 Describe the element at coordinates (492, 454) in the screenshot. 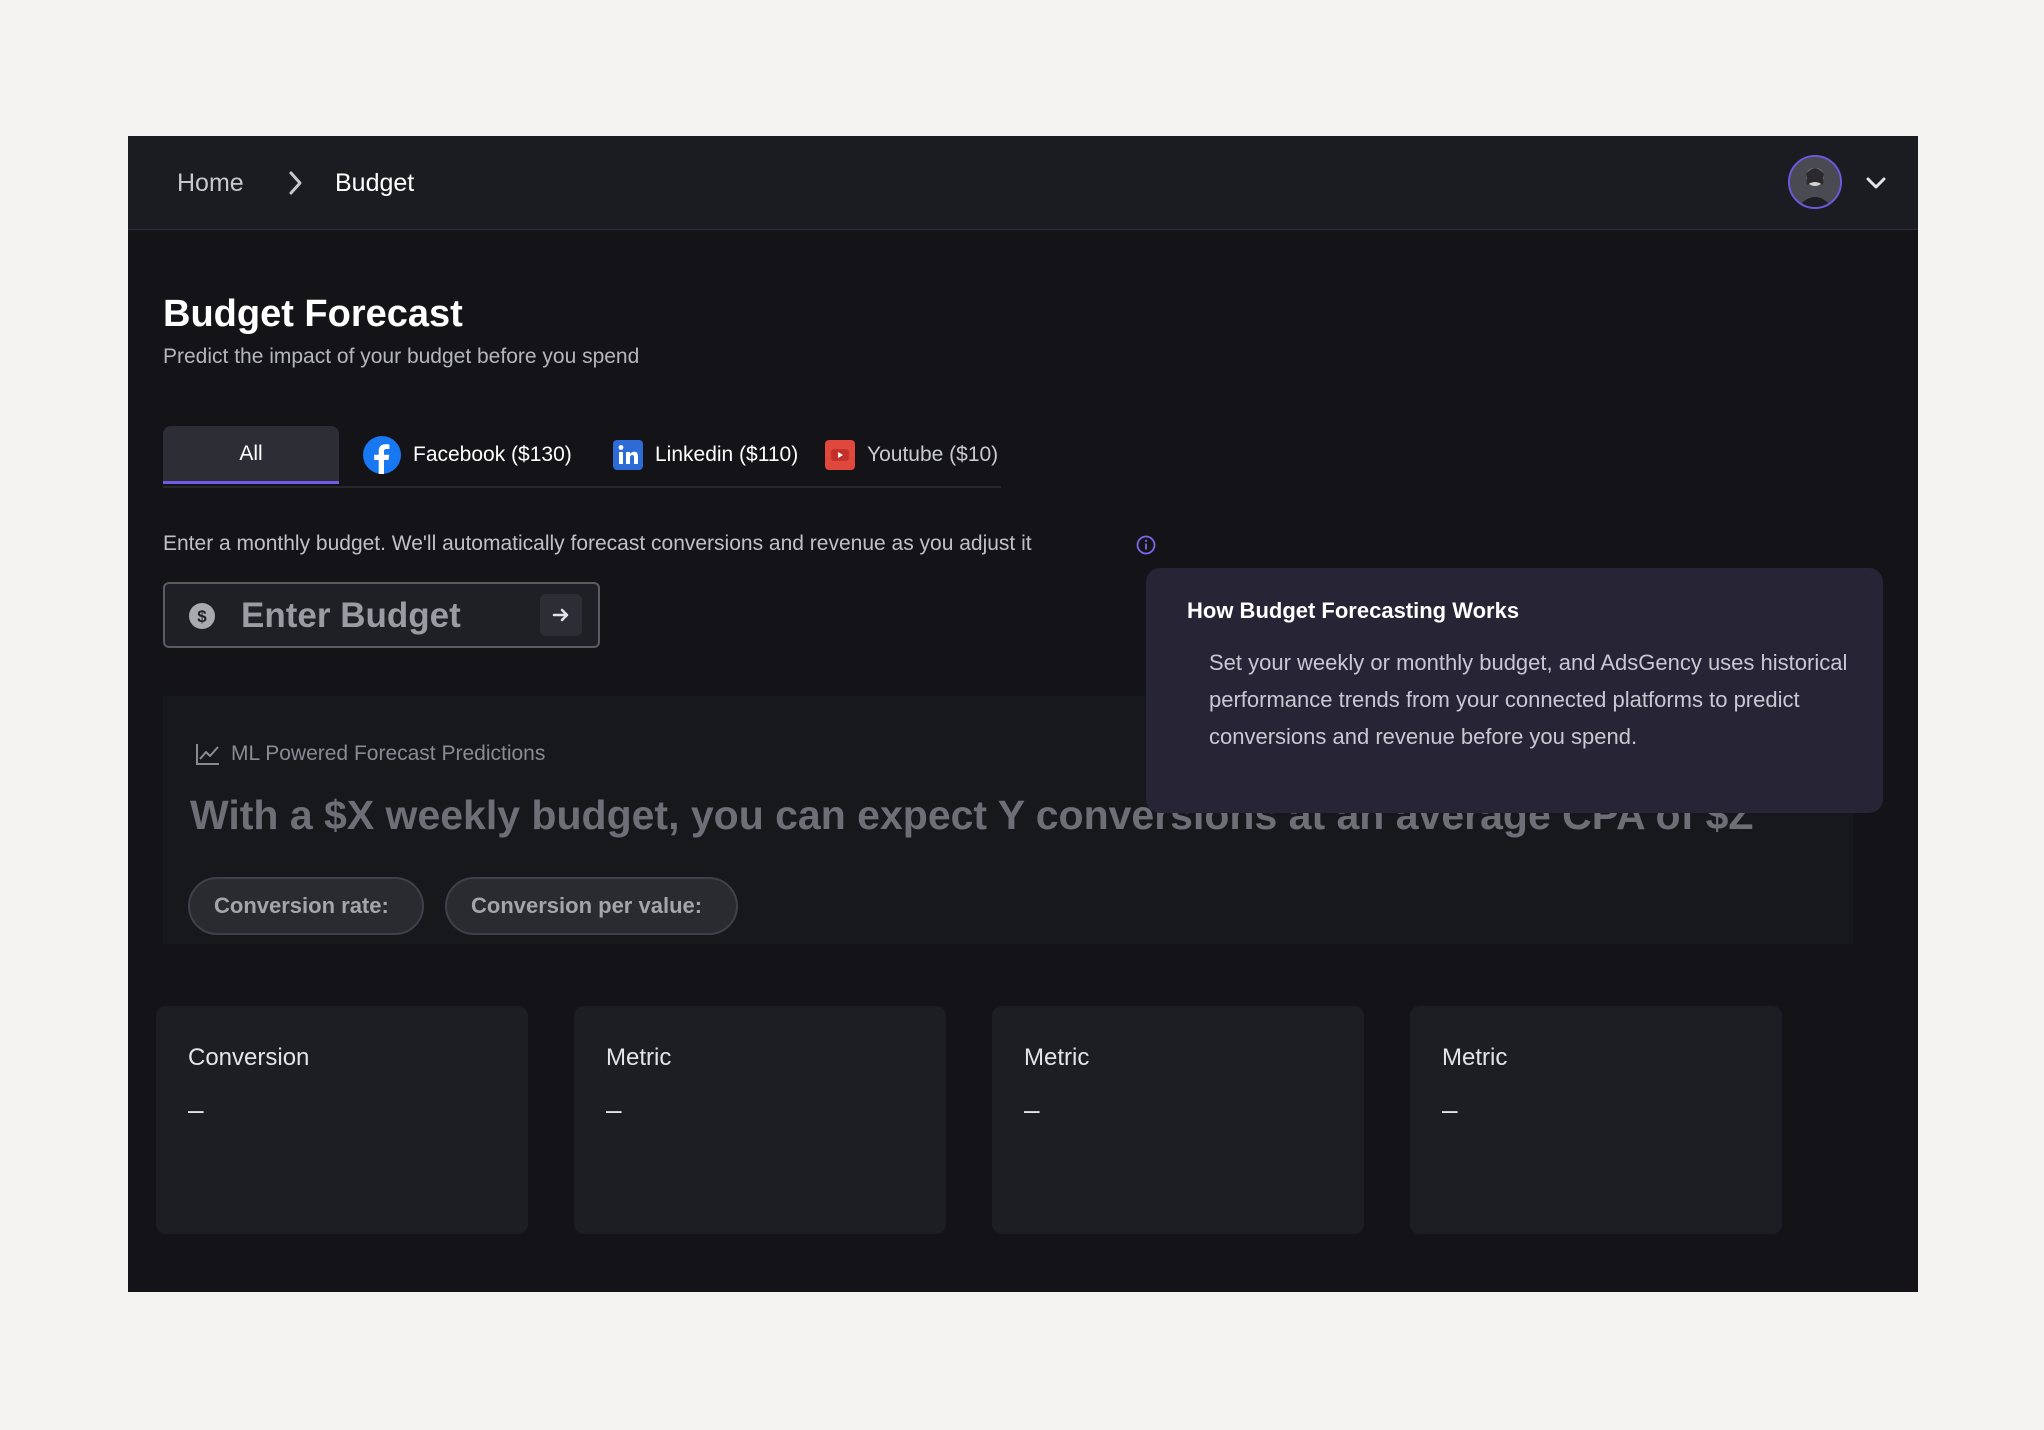

I see `tab-label: Facebook ($130)` at that location.